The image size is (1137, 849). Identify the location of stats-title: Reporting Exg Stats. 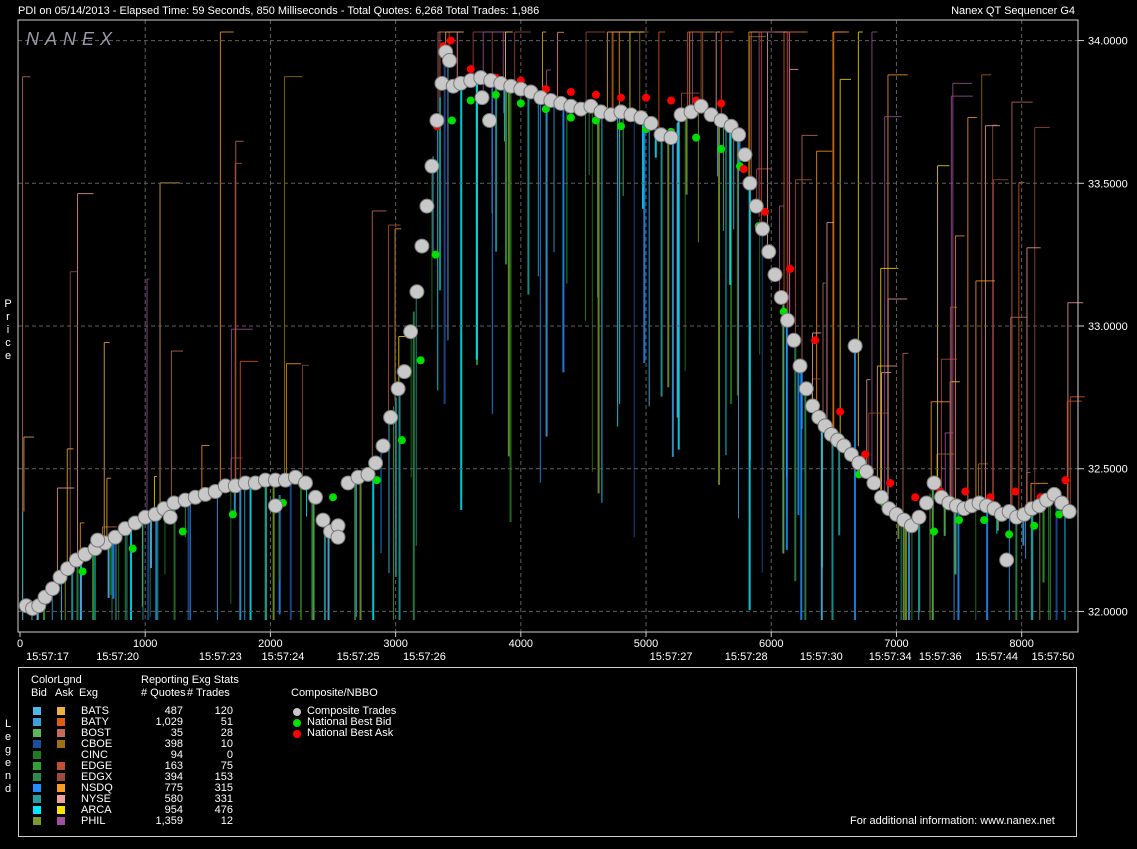
(190, 680).